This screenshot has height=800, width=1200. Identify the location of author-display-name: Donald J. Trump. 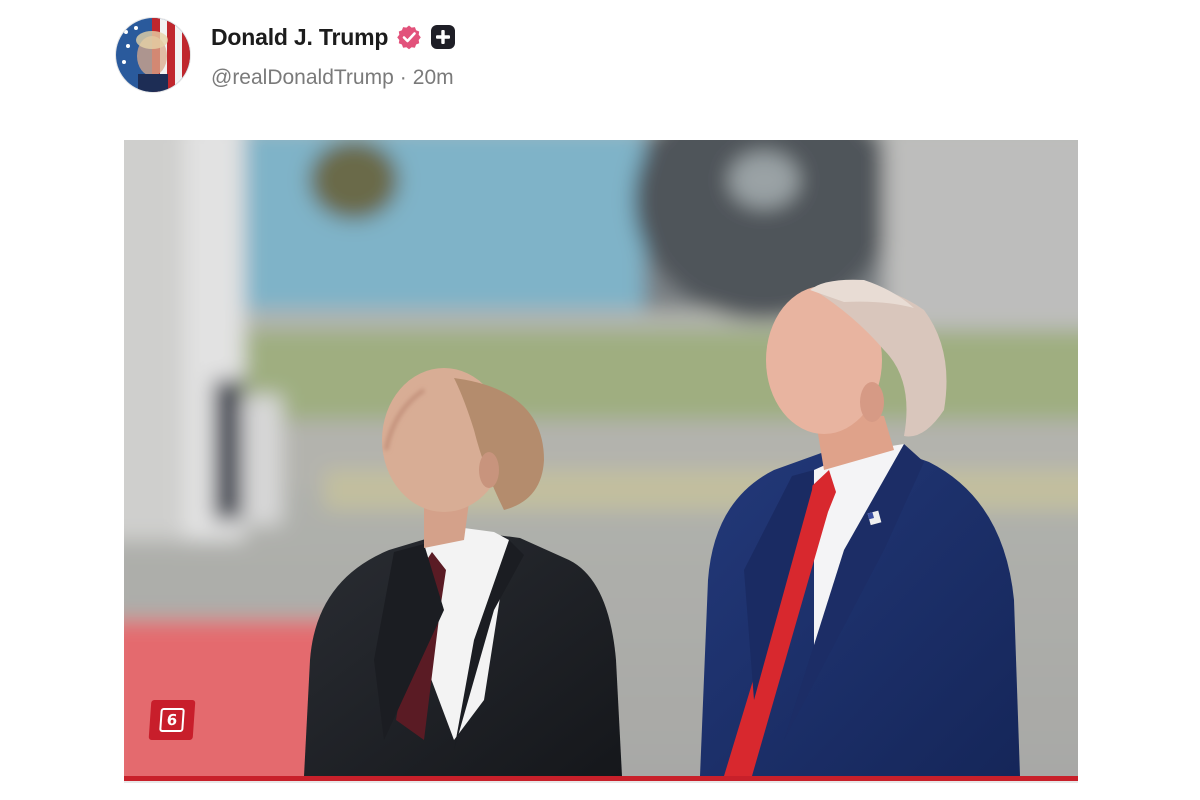
(299, 37).